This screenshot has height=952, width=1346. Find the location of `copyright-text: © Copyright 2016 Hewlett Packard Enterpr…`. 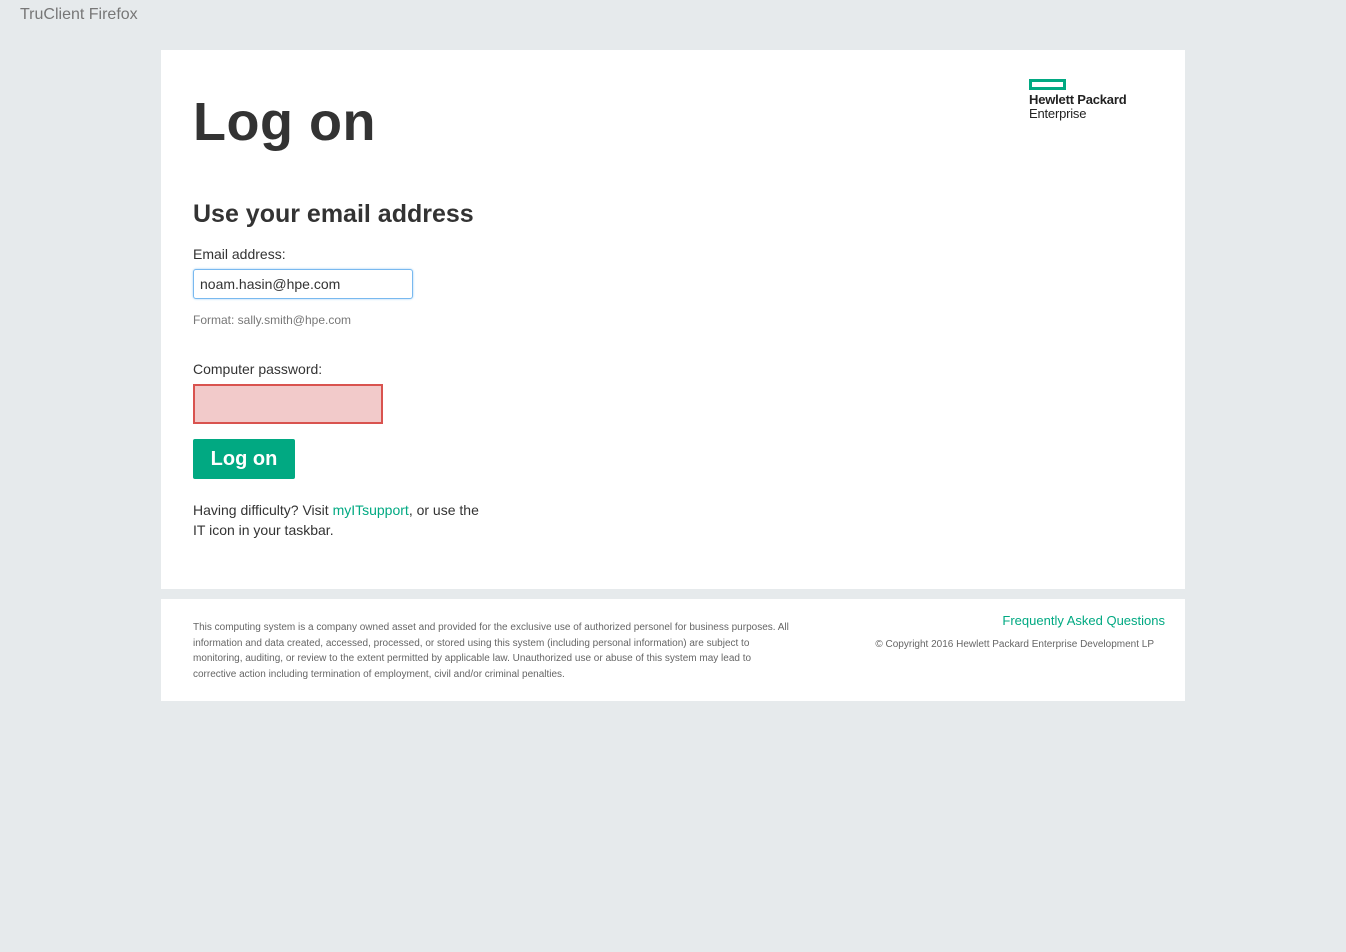

copyright-text: © Copyright 2016 Hewlett Packard Enterpr… is located at coordinates (1014, 644).